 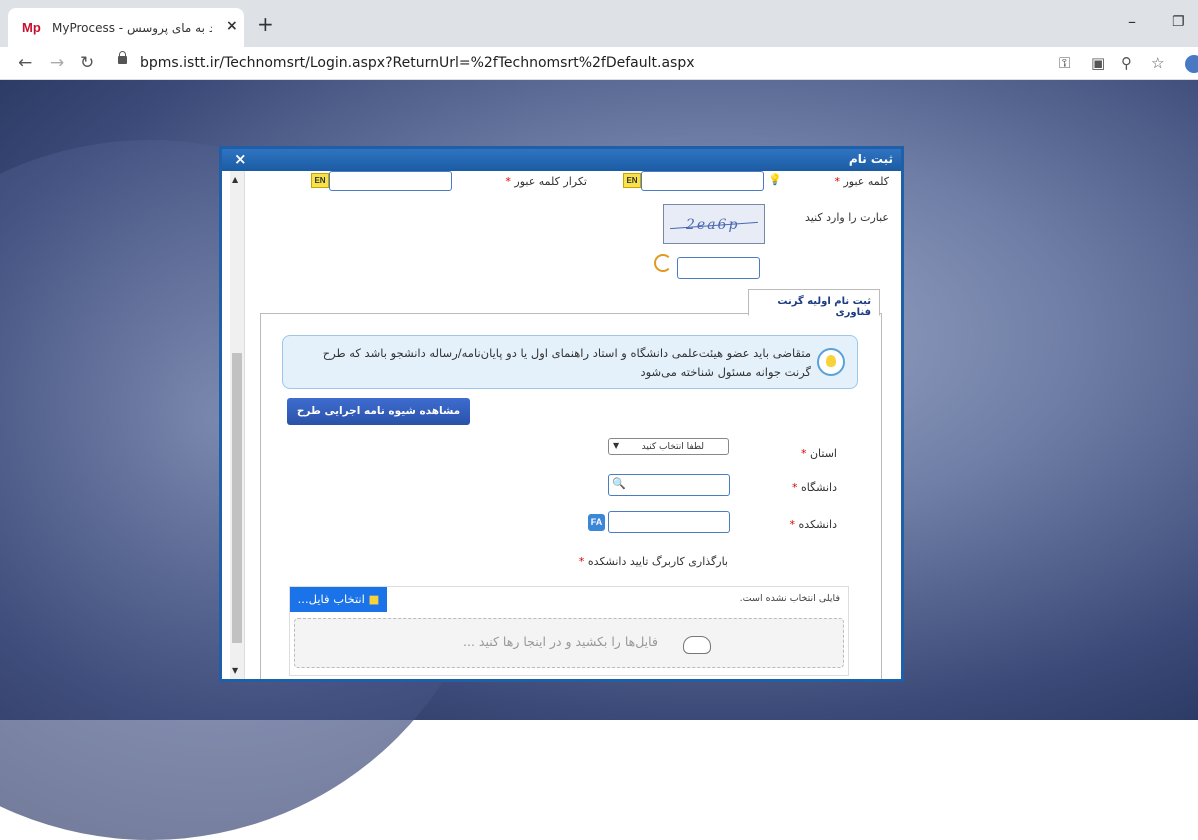 What do you see at coordinates (374, 599) in the screenshot?
I see `folder-icon: ■` at bounding box center [374, 599].